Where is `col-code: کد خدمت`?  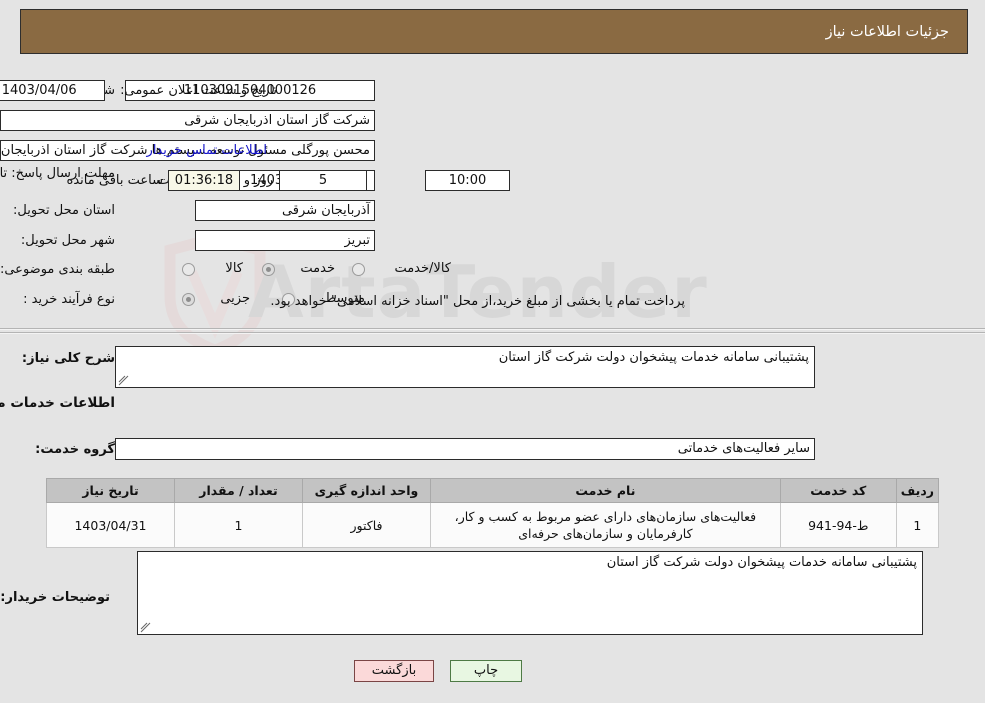 col-code: کد خدمت is located at coordinates (838, 490).